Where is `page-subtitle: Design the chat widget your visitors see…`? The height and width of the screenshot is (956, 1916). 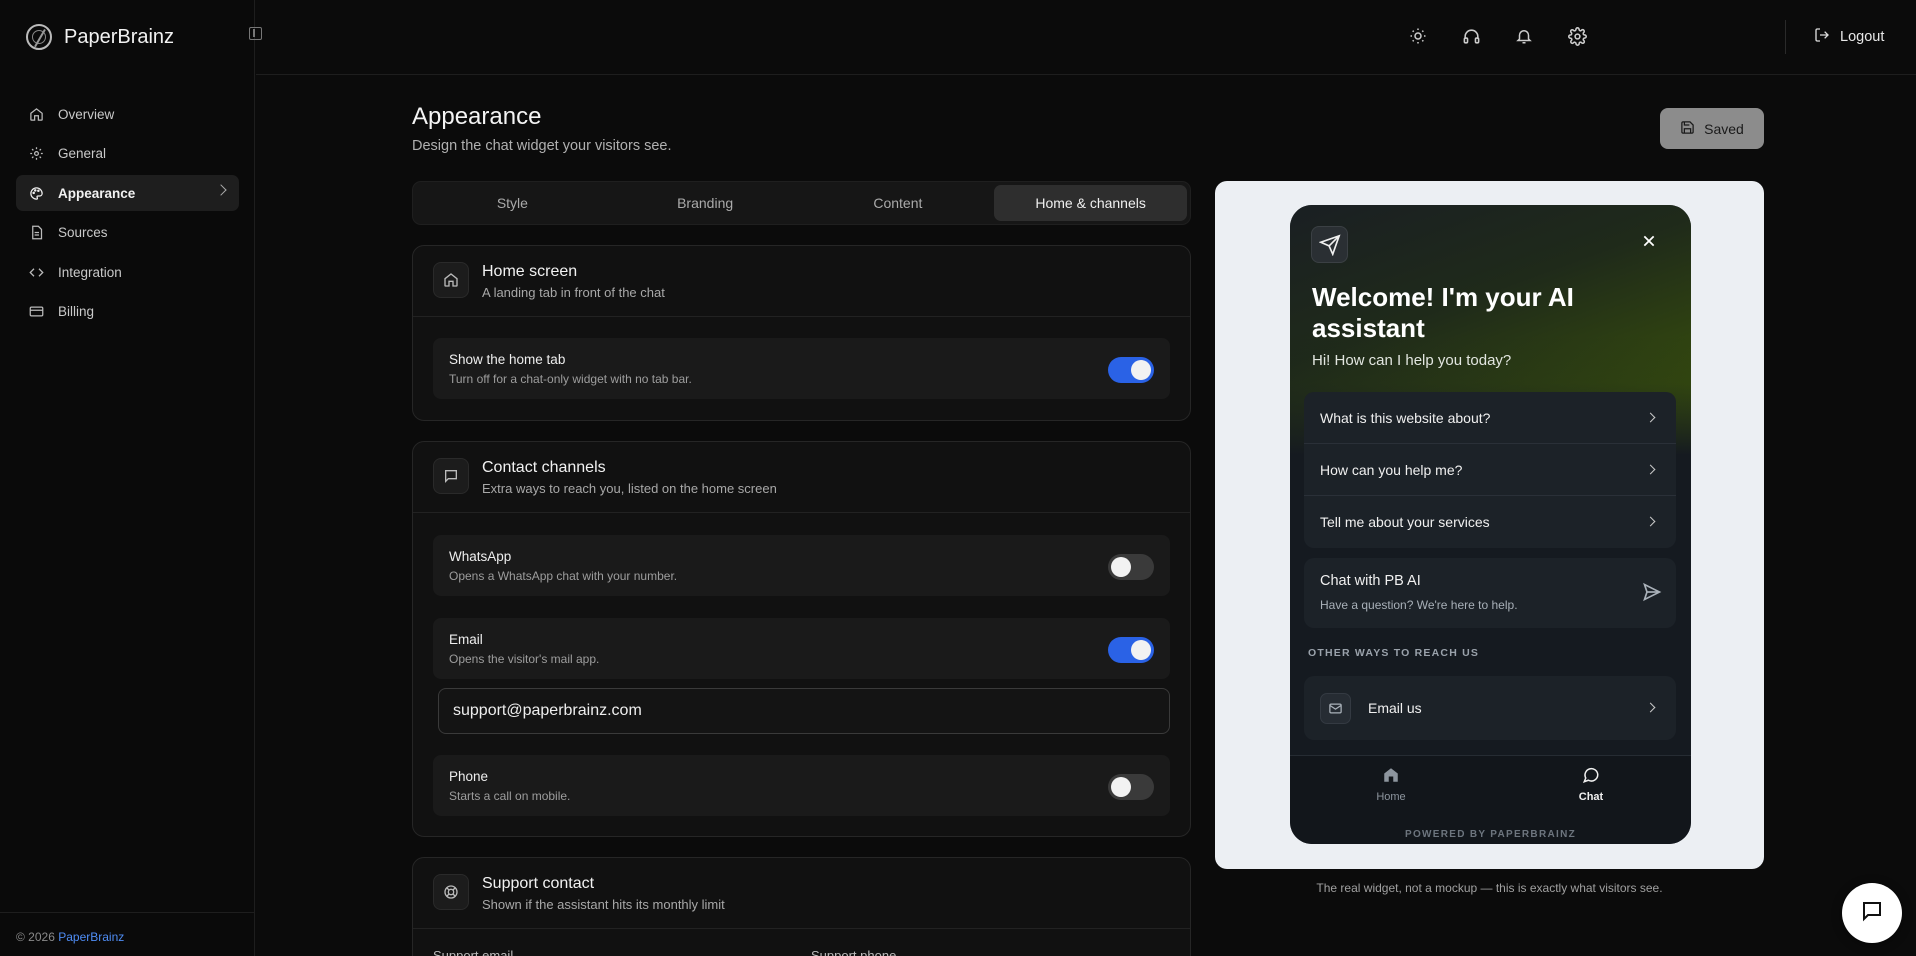
page-subtitle: Design the chat widget your visitors see… is located at coordinates (542, 146).